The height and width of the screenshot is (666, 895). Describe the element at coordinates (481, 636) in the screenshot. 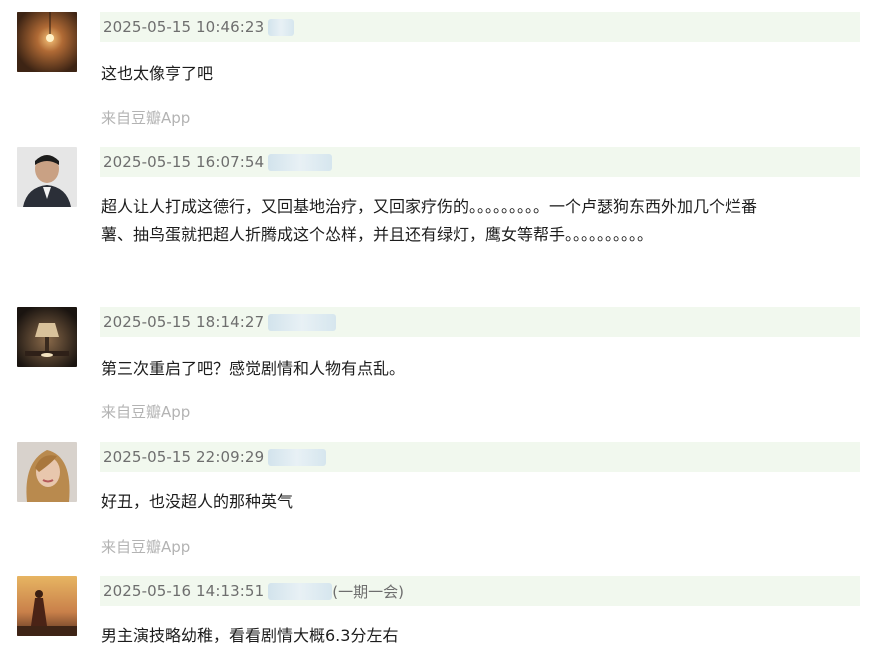

I see `comment-text: 男主演技略幼稚，看看剧情大概6.3分左右` at that location.